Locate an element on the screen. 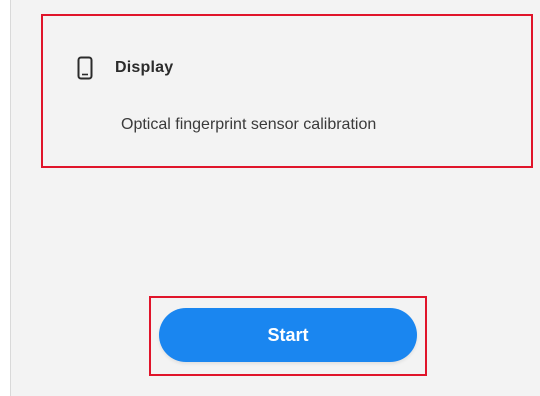 This screenshot has height=396, width=540. start-button-container: Start is located at coordinates (288, 336).